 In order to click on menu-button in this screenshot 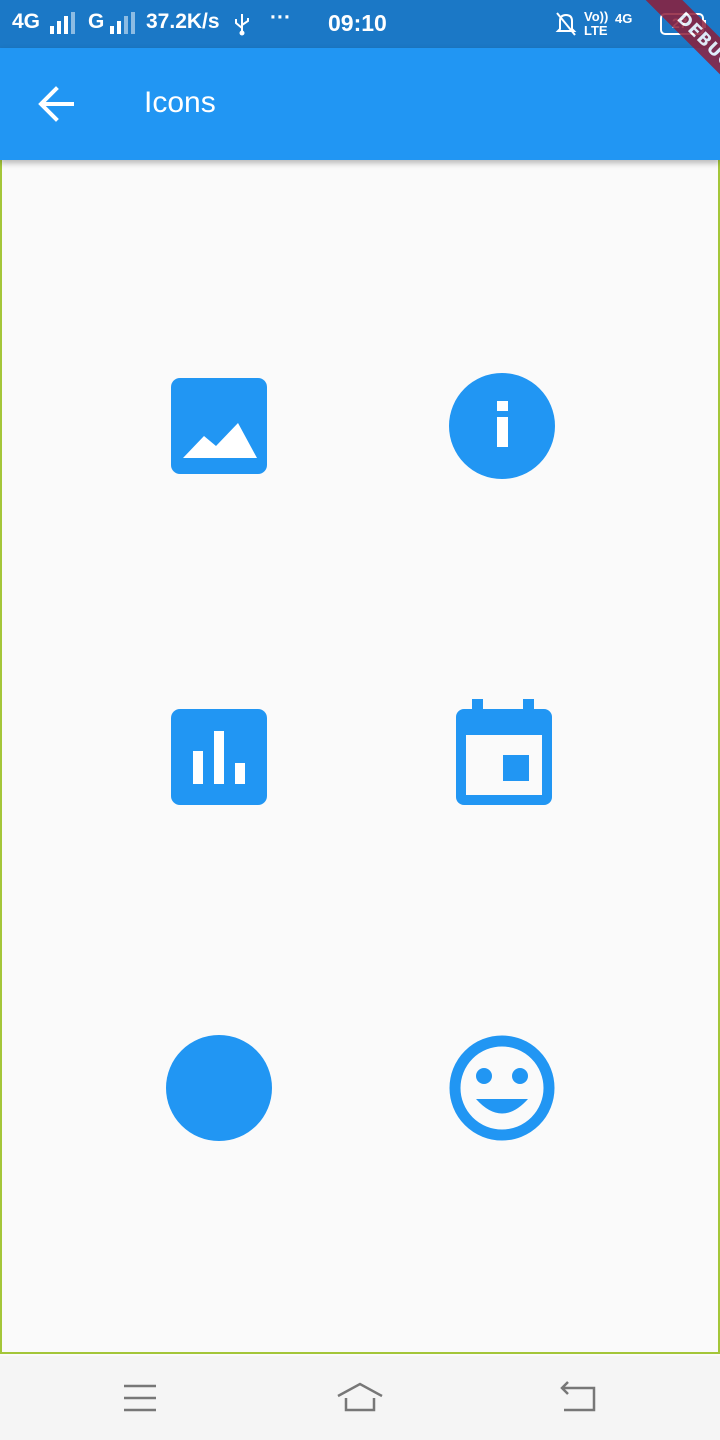, I will do `click(140, 1398)`.